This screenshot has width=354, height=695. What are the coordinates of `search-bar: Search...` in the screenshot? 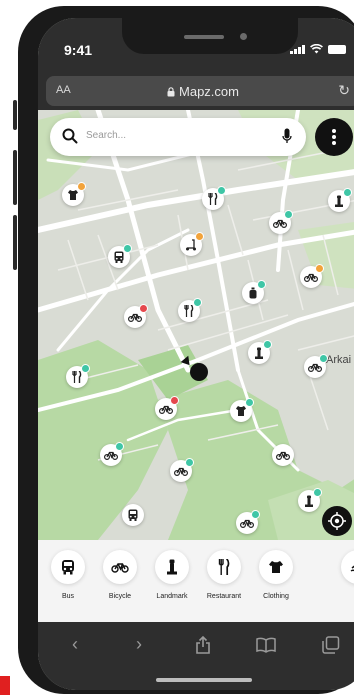 It's located at (178, 137).